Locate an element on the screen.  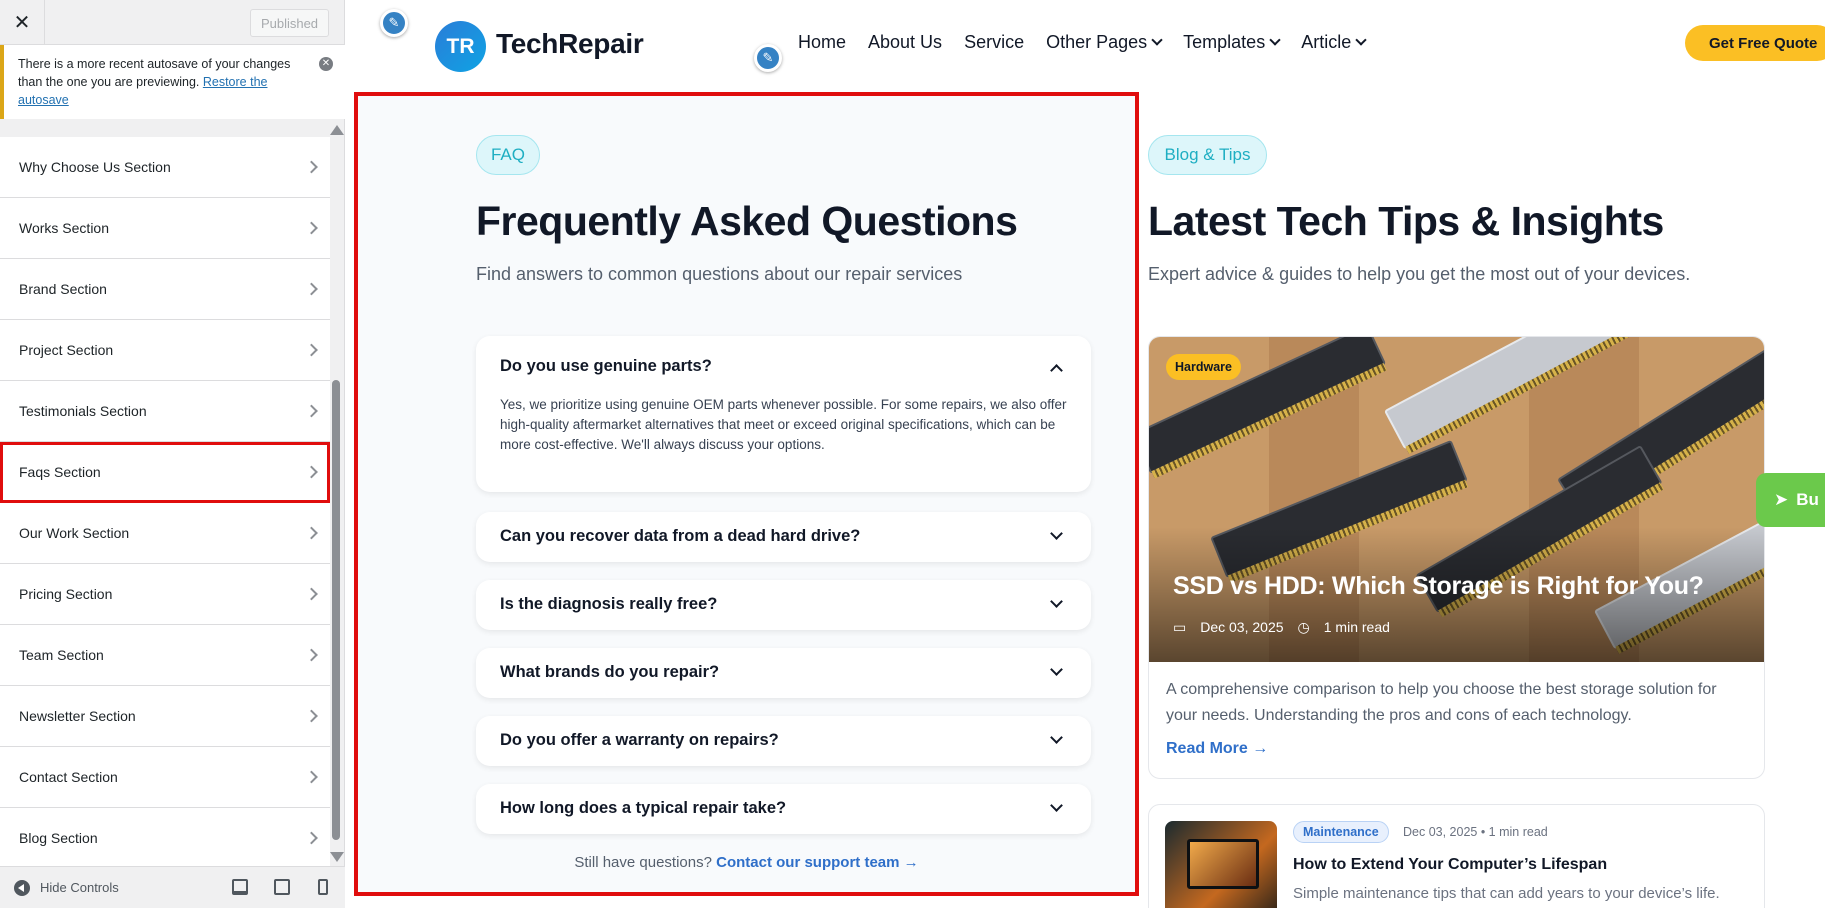
section-item-label: Faqs Section is located at coordinates (60, 472).